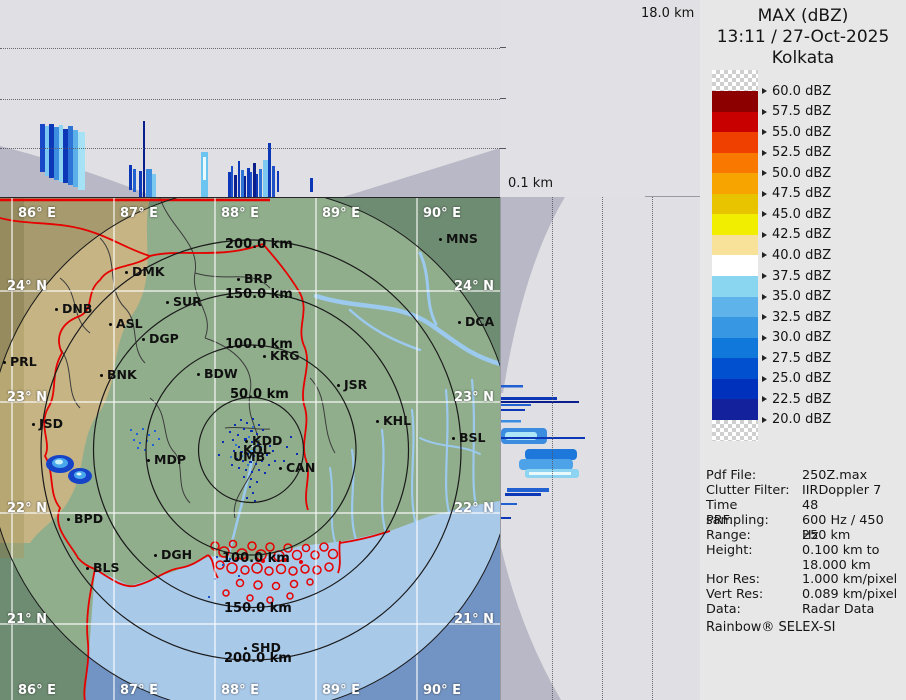 The height and width of the screenshot is (700, 906). What do you see at coordinates (249, 456) in the screenshot?
I see `station-label: UMB` at bounding box center [249, 456].